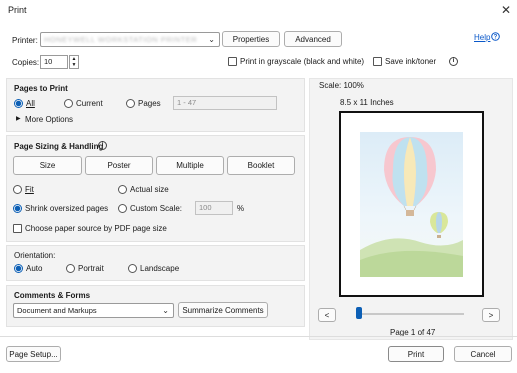 The image size is (517, 373). Describe the element at coordinates (17, 208) in the screenshot. I see `shrink-radio` at that location.